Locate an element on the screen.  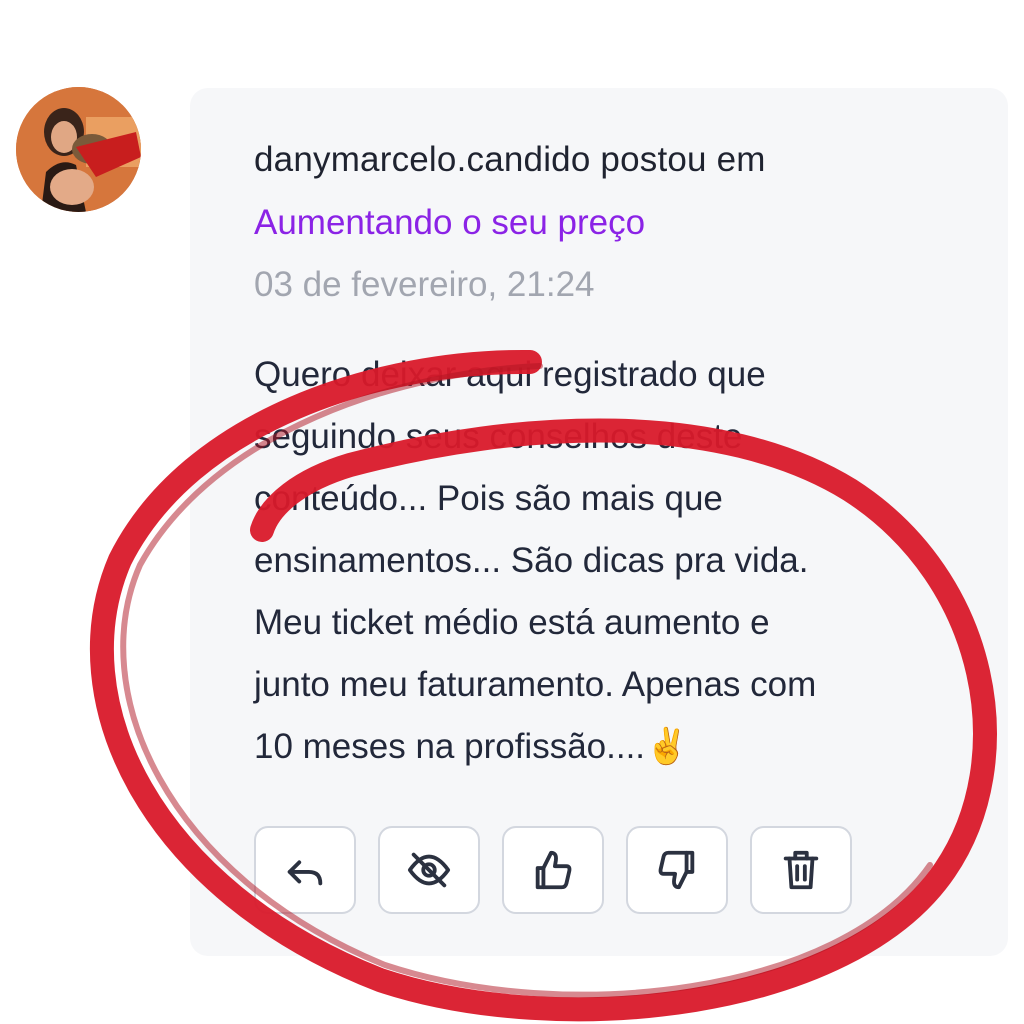
delete-button is located at coordinates (801, 870).